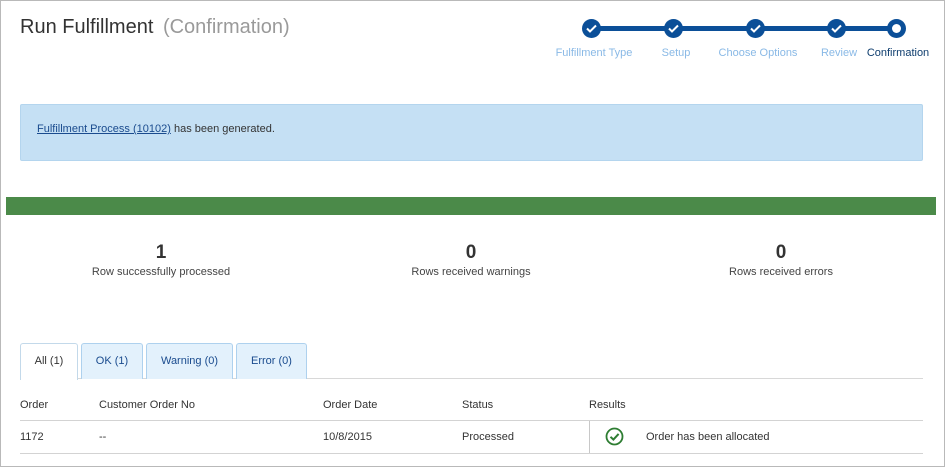 This screenshot has height=467, width=945. Describe the element at coordinates (271, 361) in the screenshot. I see `tab-error: Error (0)` at that location.